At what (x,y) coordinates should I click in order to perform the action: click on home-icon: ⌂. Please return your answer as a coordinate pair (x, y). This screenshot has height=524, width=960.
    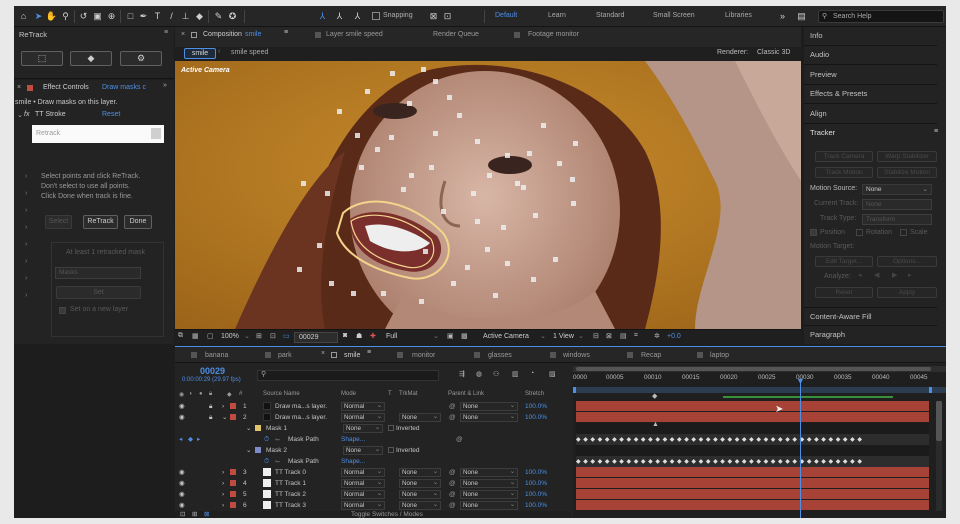
    Looking at the image, I should click on (23, 16).